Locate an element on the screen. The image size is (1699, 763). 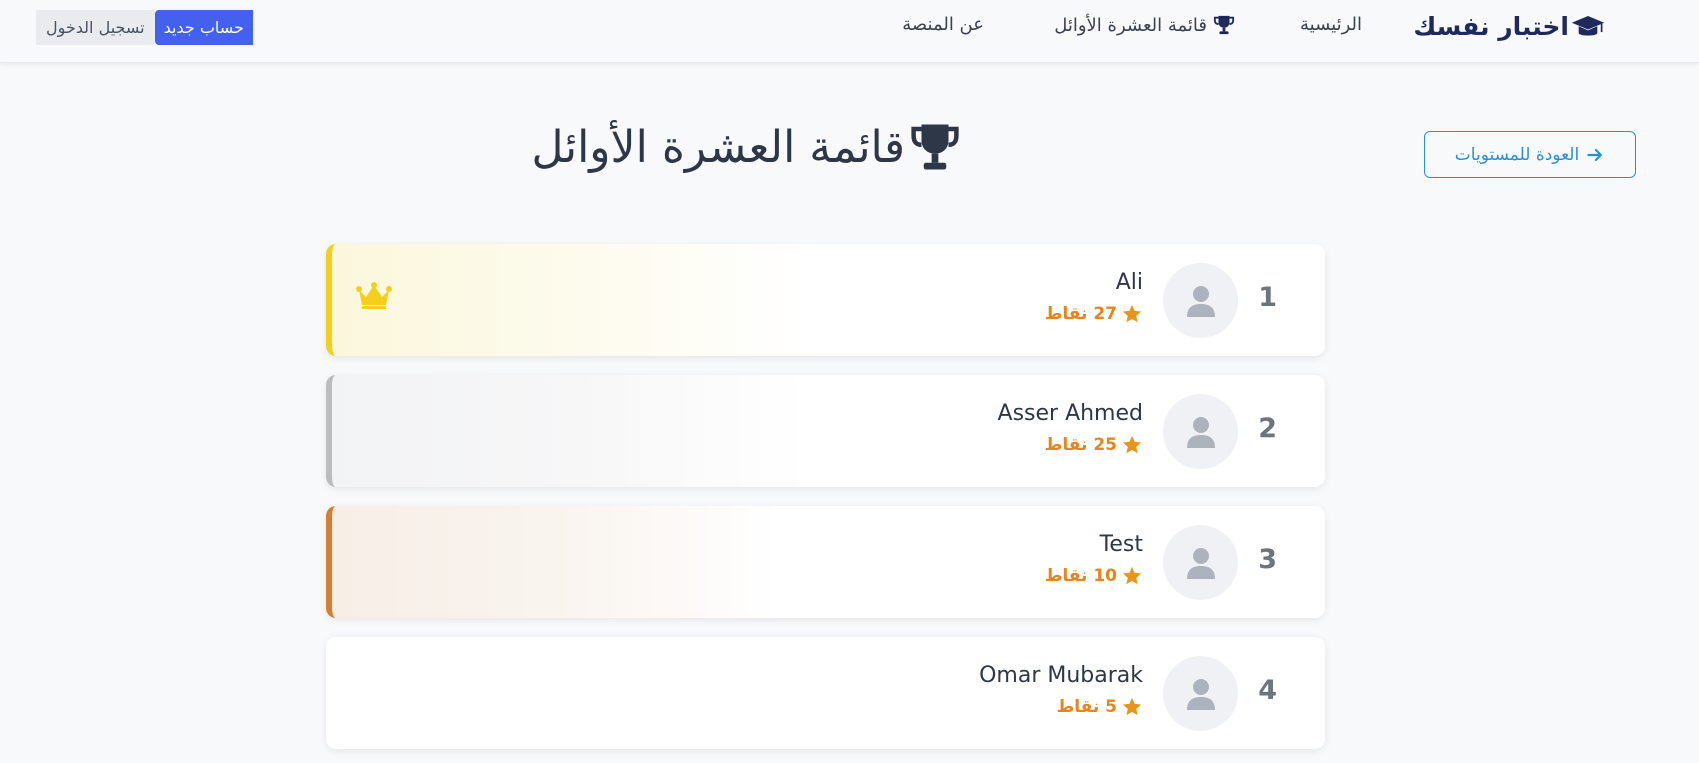
arrow-right-icon is located at coordinates (1595, 154).